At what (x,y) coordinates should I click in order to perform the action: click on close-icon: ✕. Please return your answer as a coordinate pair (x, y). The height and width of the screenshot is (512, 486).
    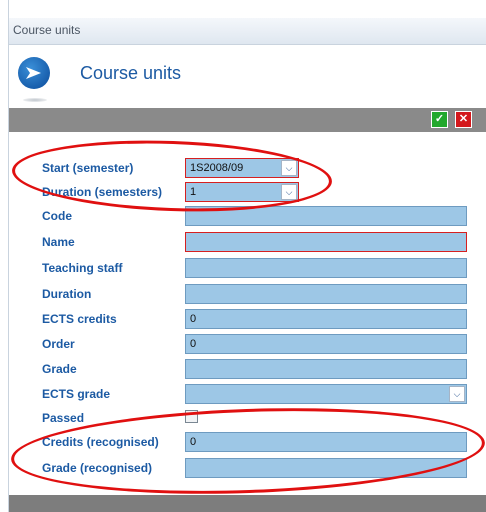
    Looking at the image, I should click on (463, 119).